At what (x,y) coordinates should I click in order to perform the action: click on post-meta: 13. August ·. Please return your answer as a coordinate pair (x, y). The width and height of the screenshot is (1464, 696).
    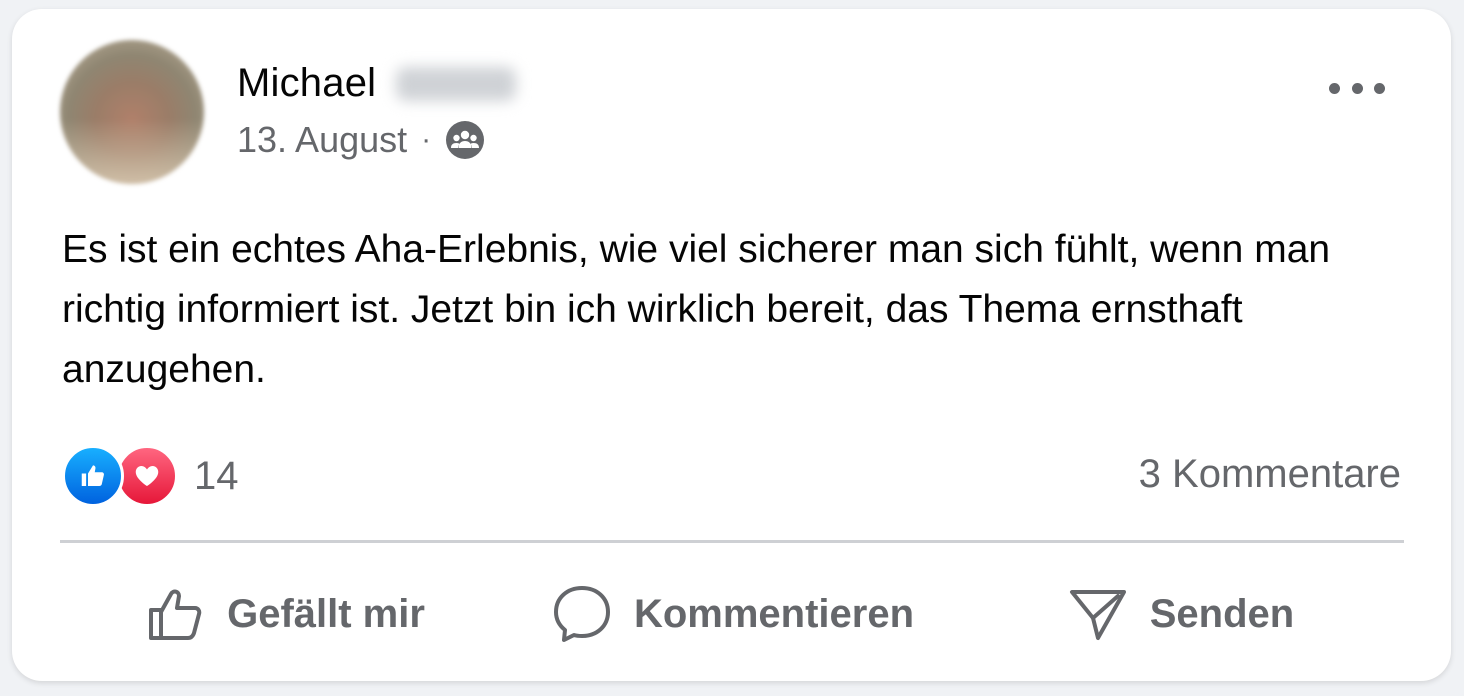
    Looking at the image, I should click on (361, 140).